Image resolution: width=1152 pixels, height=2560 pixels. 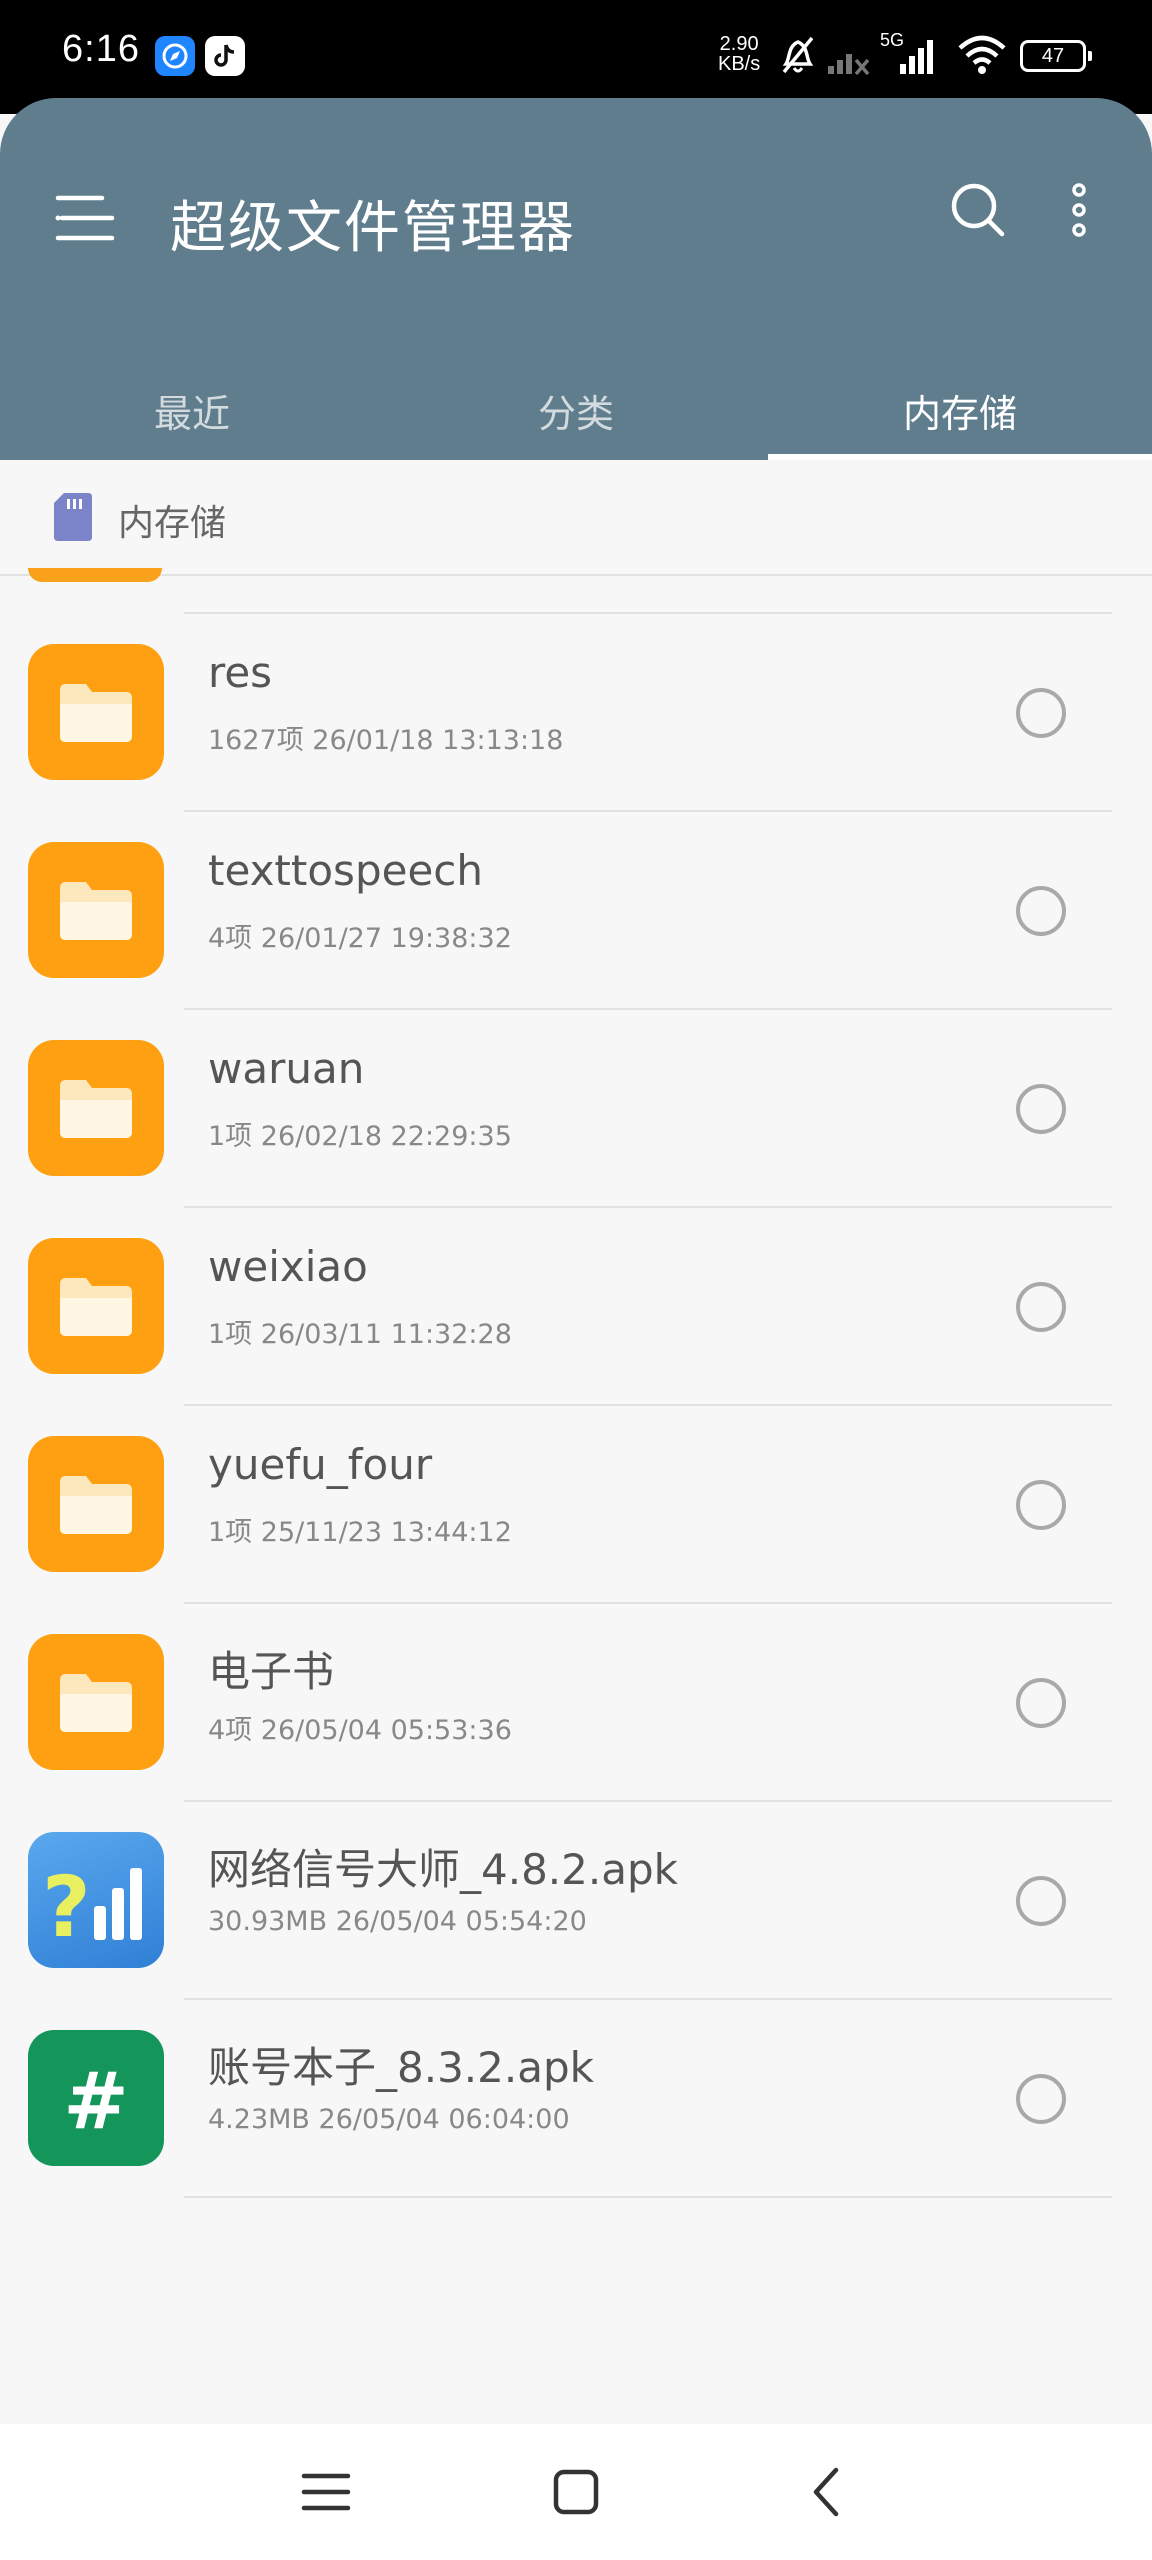 What do you see at coordinates (739, 64) in the screenshot?
I see `net-speed-unit: KB/s` at bounding box center [739, 64].